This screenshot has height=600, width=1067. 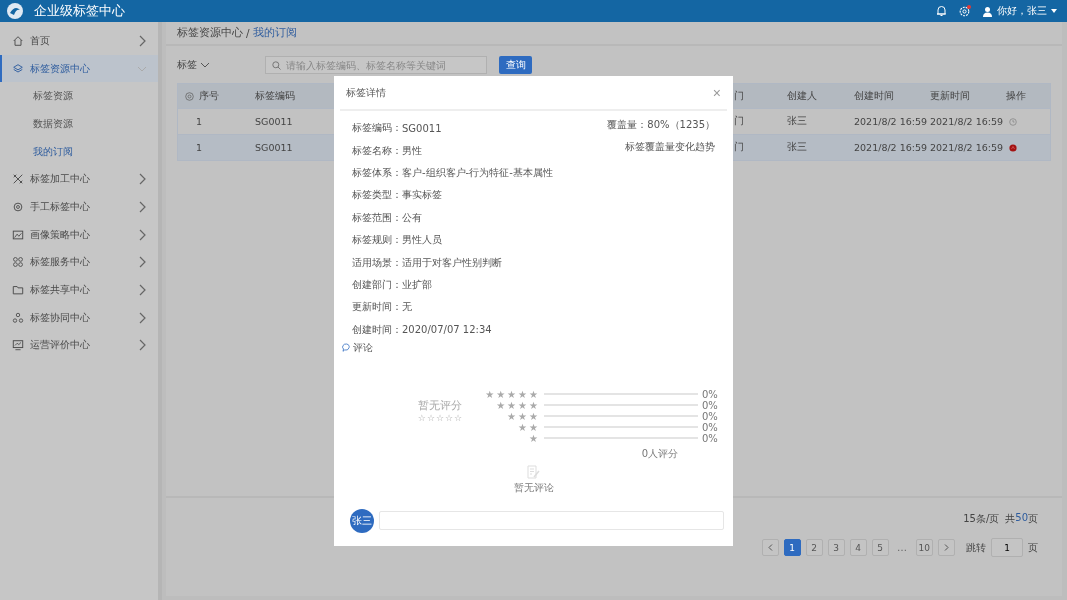 I want to click on field-label: 创建部门：, so click(x=377, y=284).